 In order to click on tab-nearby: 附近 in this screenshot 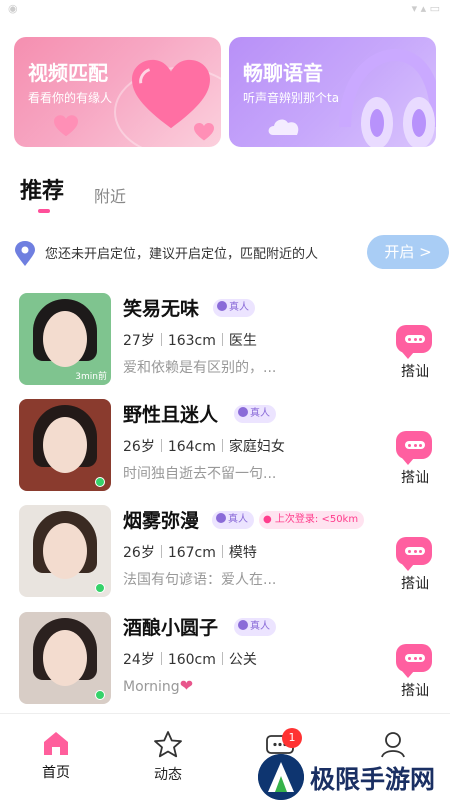, I will do `click(110, 195)`.